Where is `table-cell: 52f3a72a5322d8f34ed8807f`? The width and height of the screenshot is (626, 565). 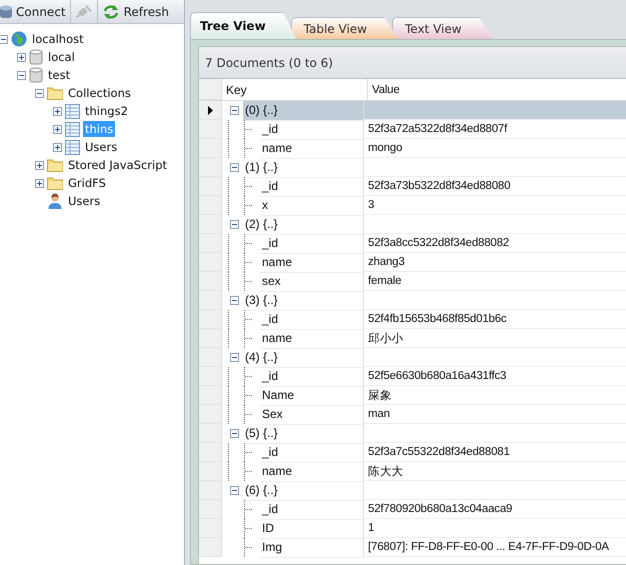
table-cell: 52f3a72a5322d8f34ed8807f is located at coordinates (495, 129).